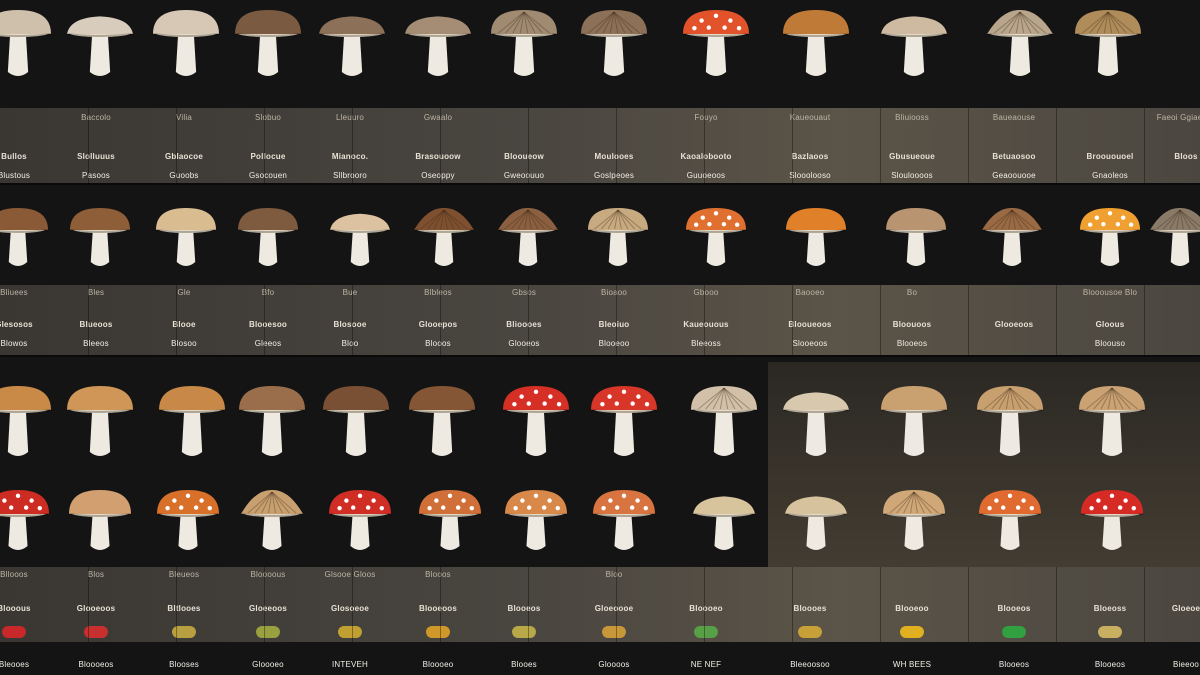  I want to click on specimen-label-mid: Pollocue, so click(268, 156).